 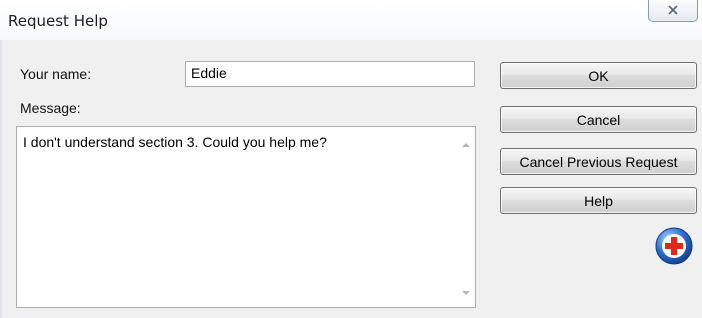 What do you see at coordinates (598, 200) in the screenshot?
I see `help-button: Help` at bounding box center [598, 200].